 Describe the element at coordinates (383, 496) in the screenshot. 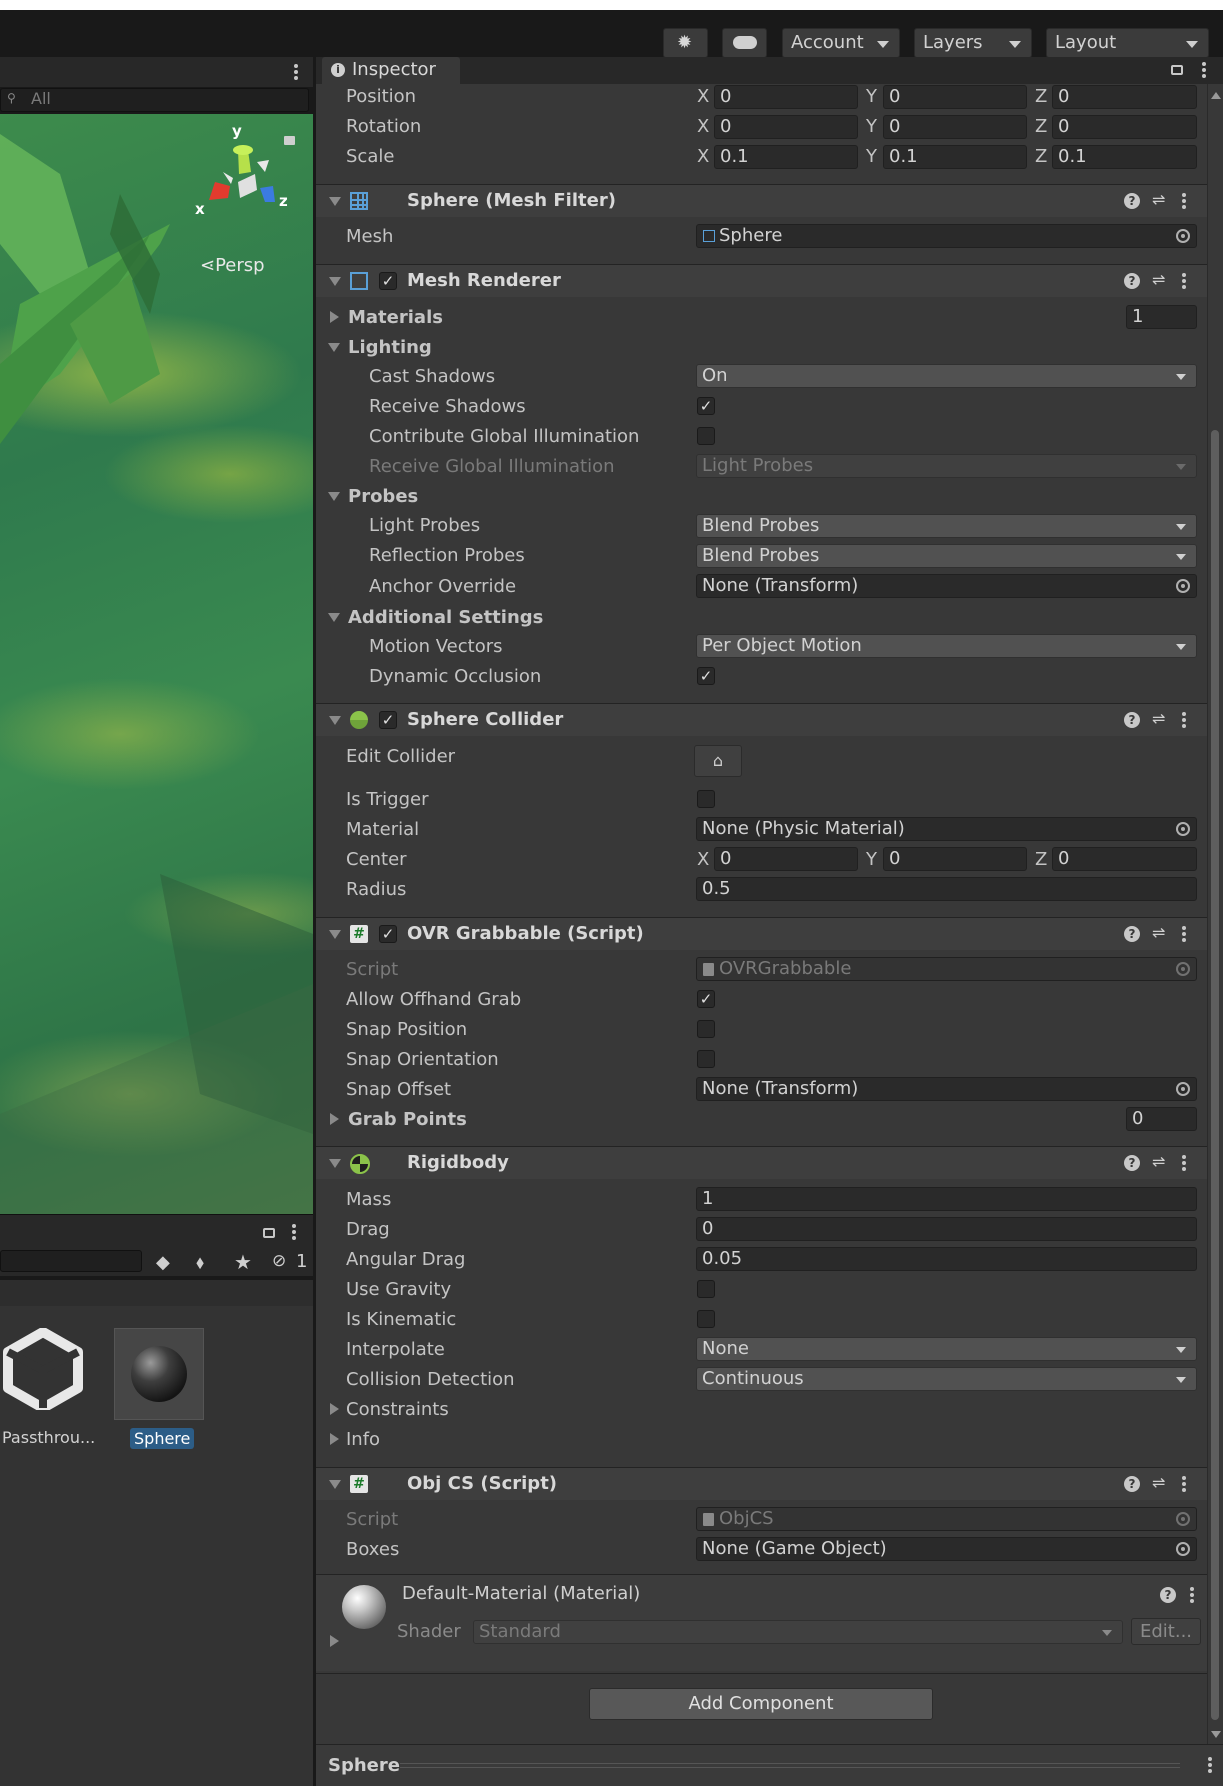

I see `probes-label: Probes` at that location.